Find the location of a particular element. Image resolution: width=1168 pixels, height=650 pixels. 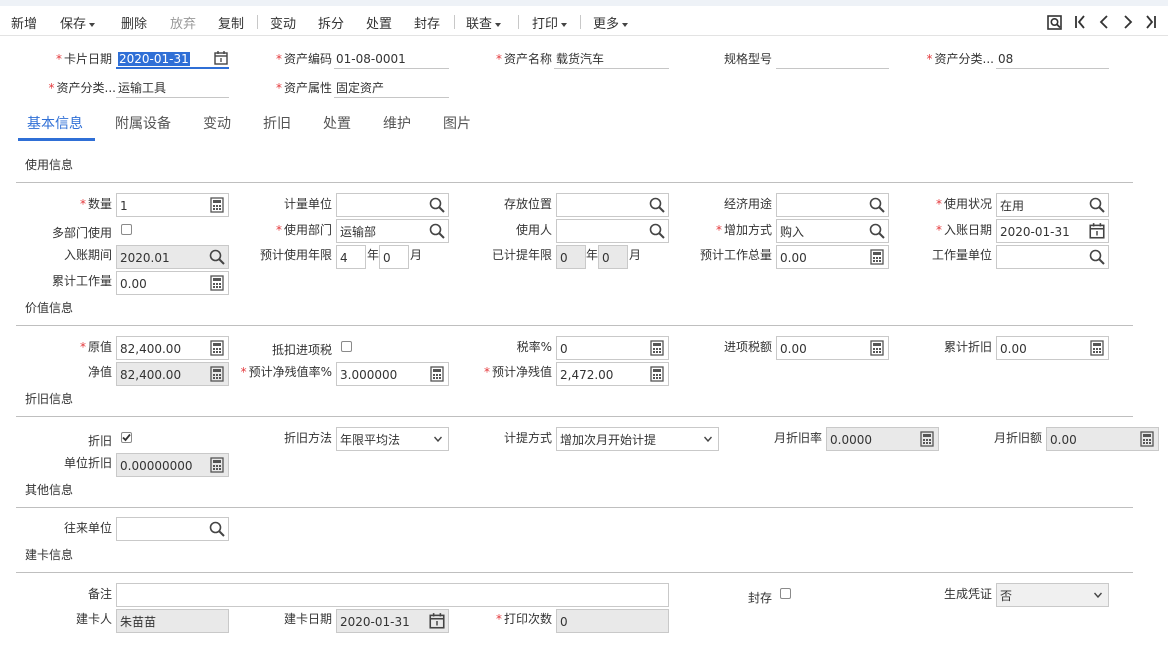

seal-button: 封存 is located at coordinates (427, 22).